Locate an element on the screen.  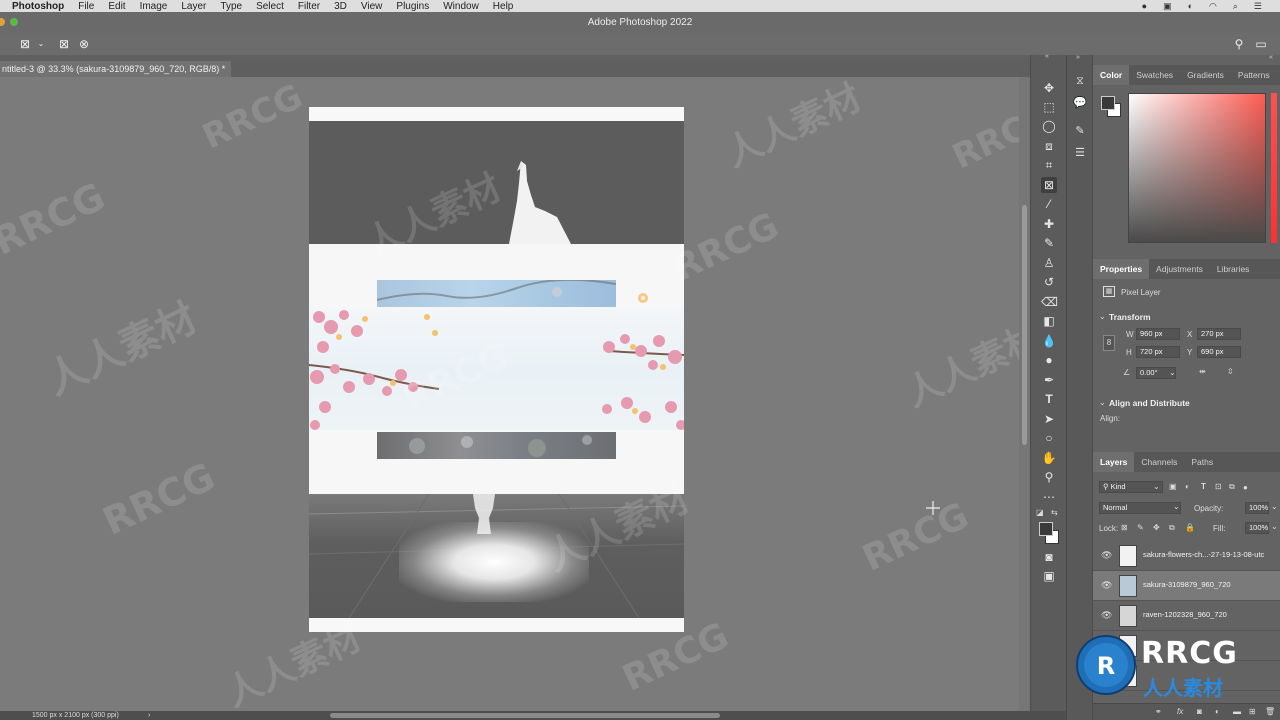
menu-select: Select is located at coordinates (270, 6).